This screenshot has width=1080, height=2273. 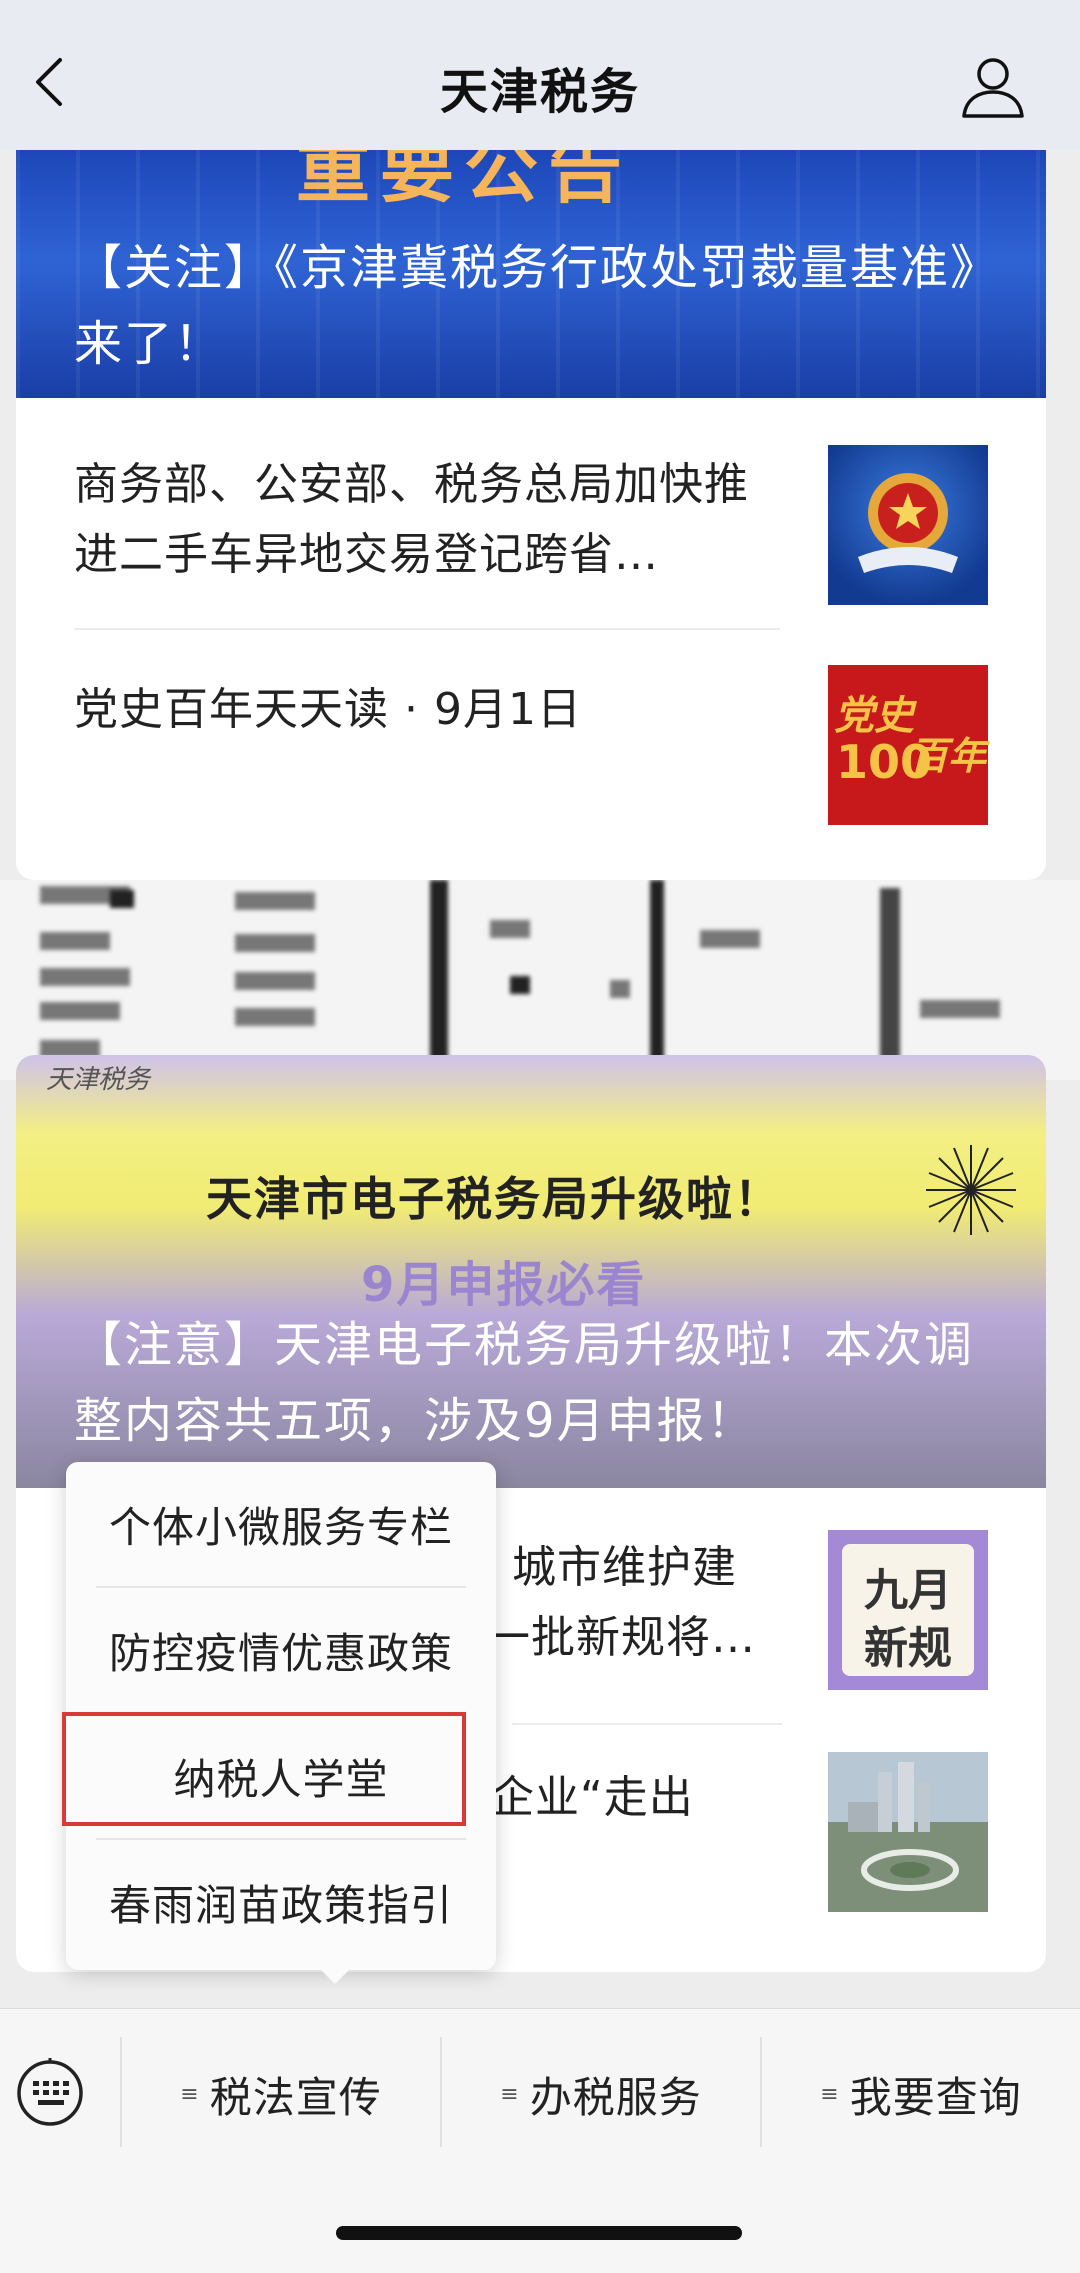 I want to click on page-title: 天津税务, so click(x=539, y=92).